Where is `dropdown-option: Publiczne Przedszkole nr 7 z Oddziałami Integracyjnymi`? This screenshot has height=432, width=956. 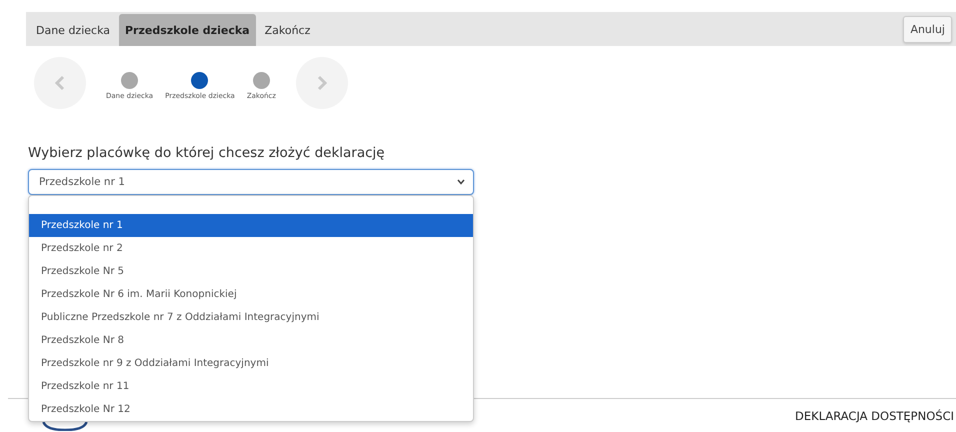
dropdown-option: Publiczne Przedszkole nr 7 z Oddziałami Integracyjnymi is located at coordinates (251, 317).